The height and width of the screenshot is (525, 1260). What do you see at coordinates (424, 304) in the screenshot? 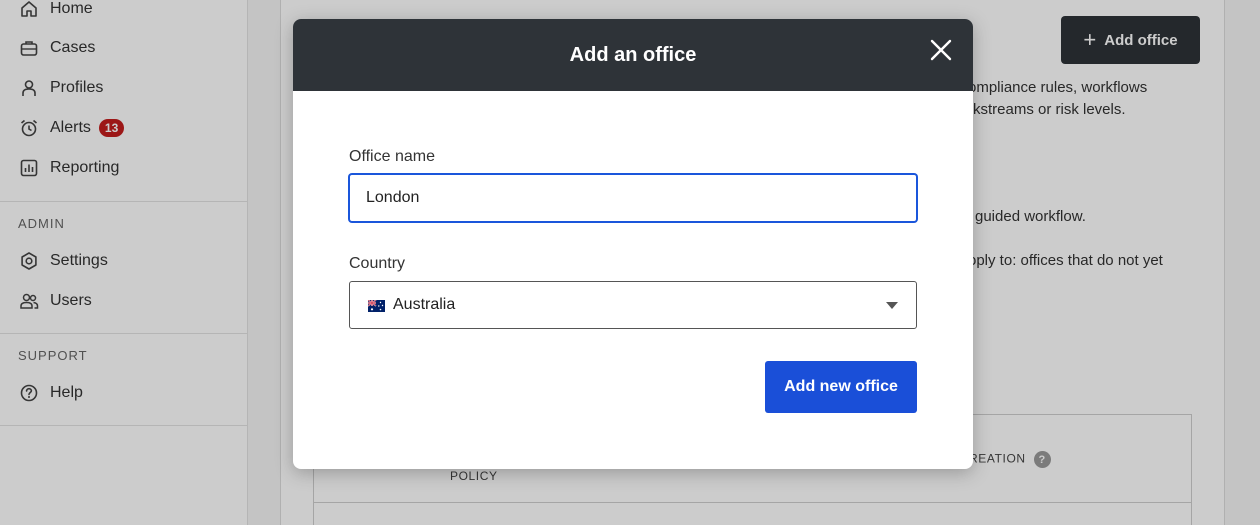
I see `country-select-value: Australia` at bounding box center [424, 304].